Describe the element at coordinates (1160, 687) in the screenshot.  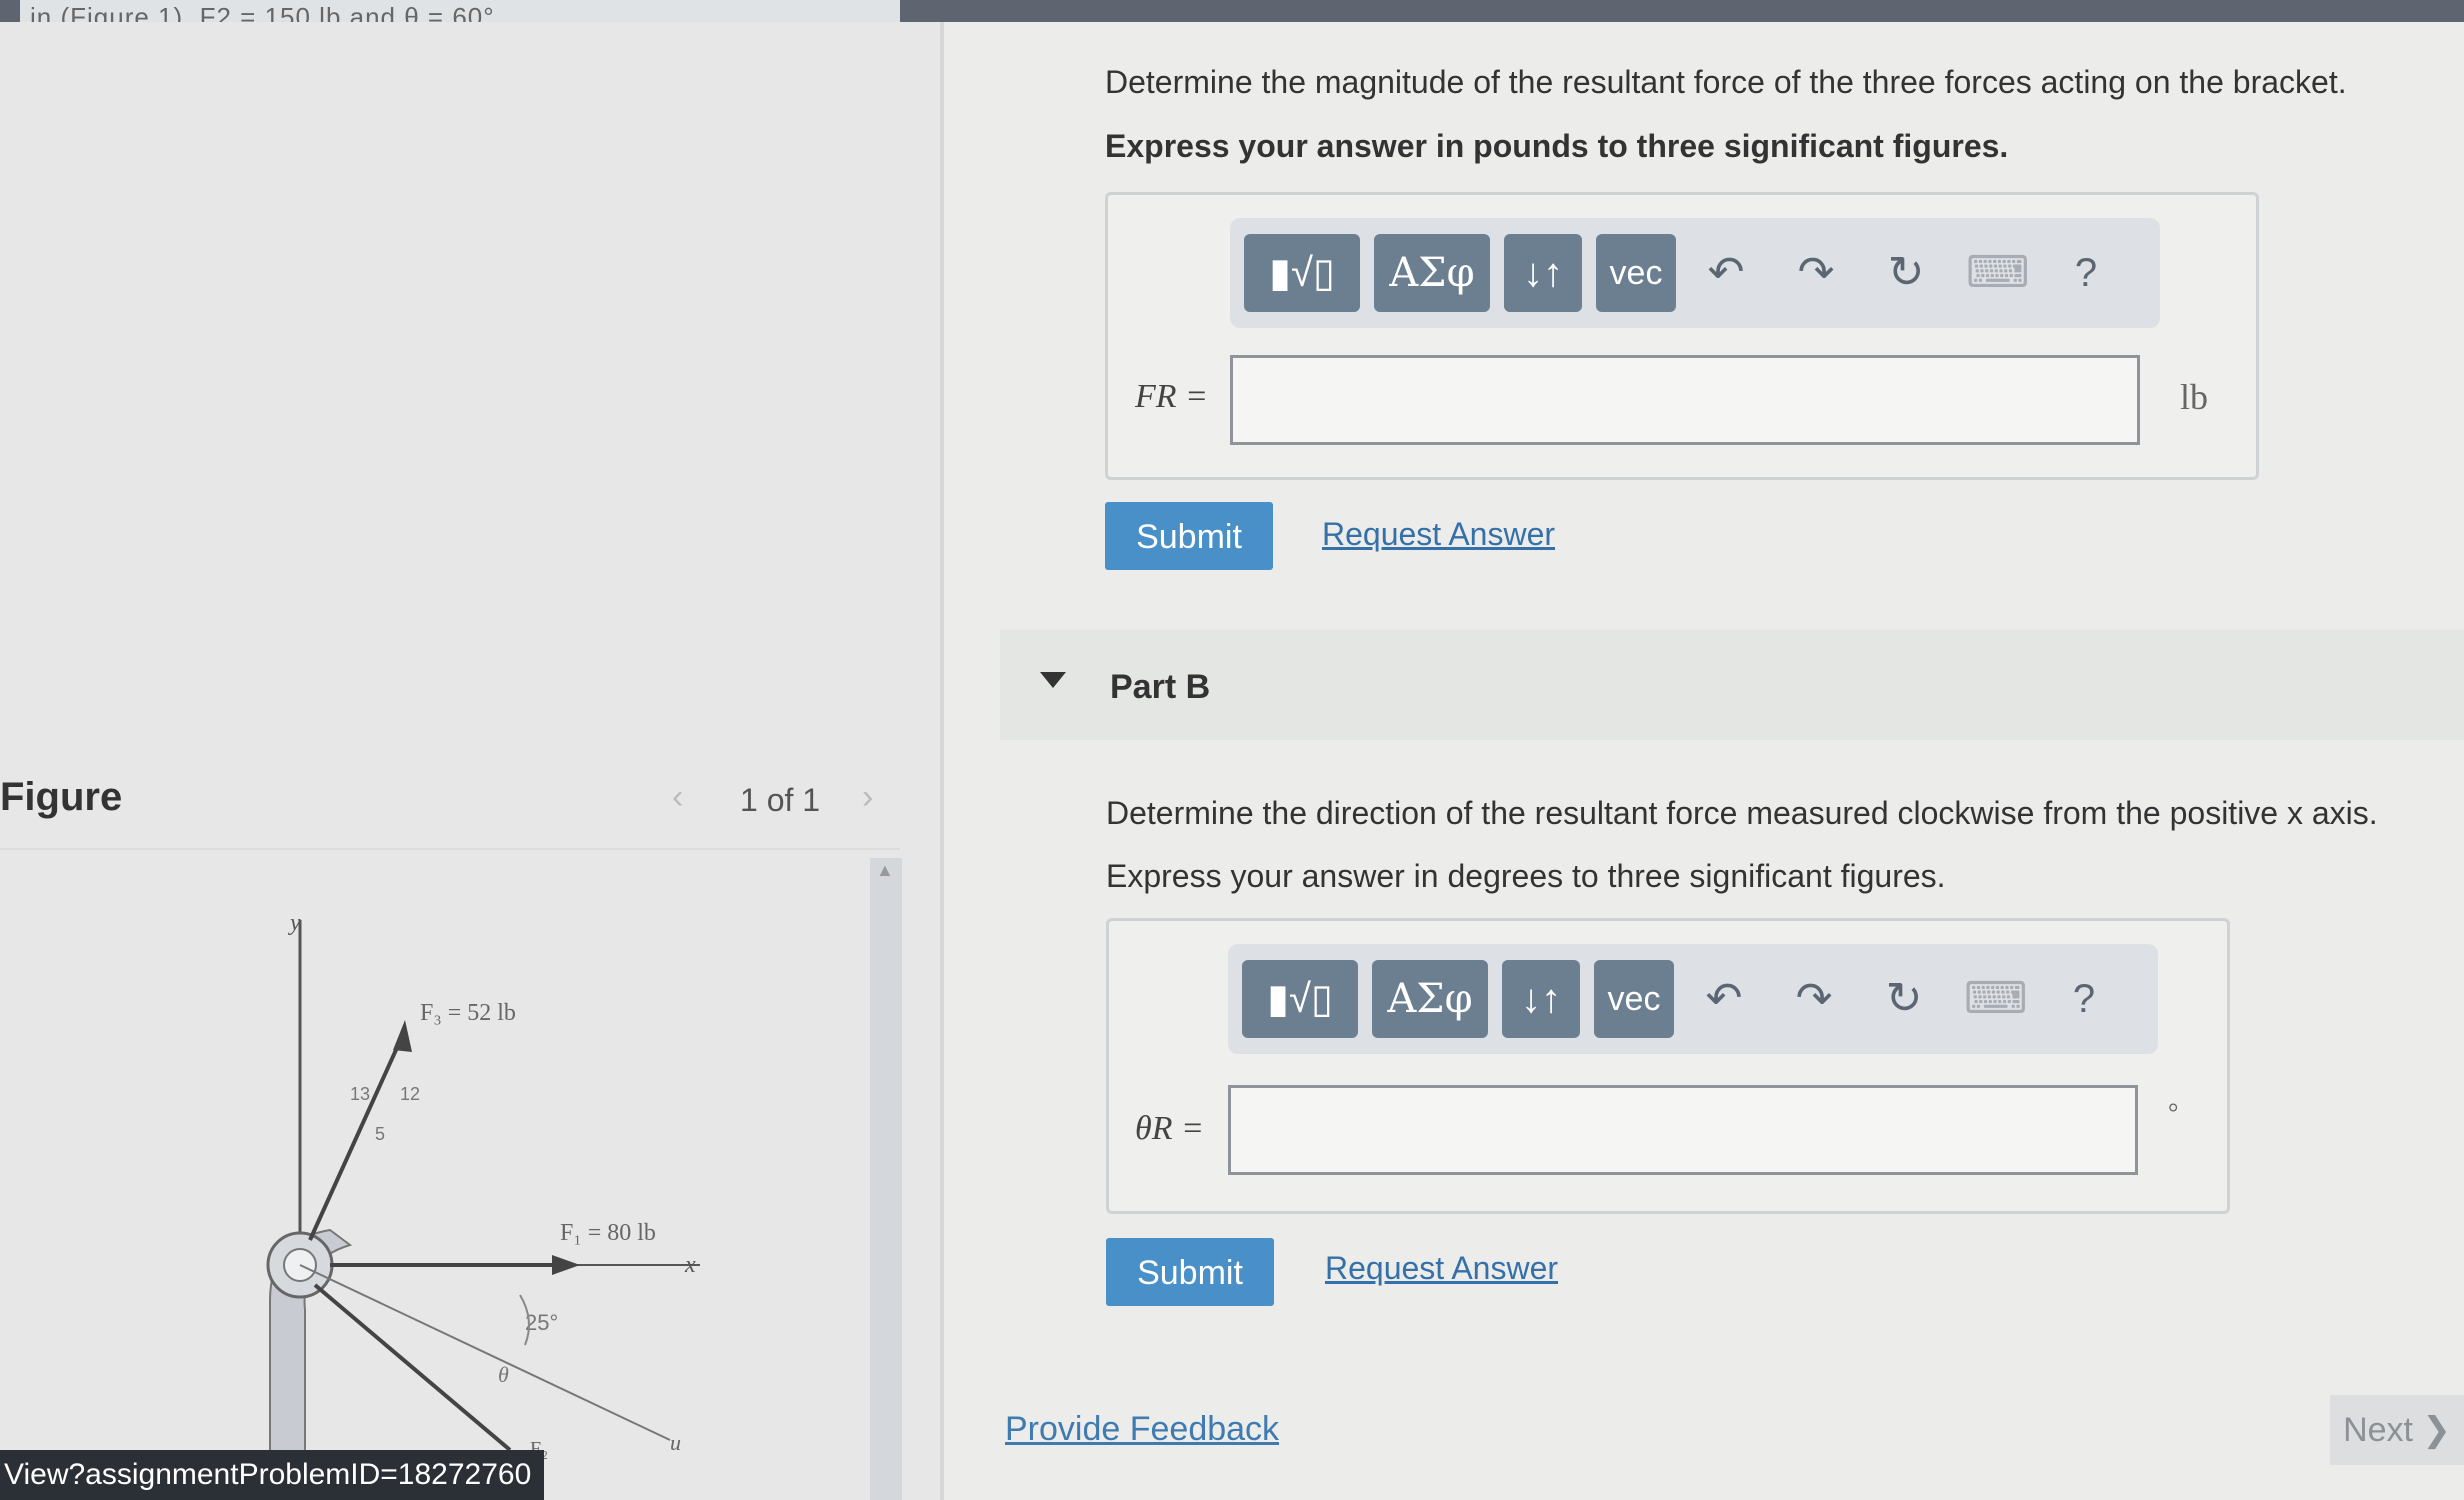
I see `part-b-title: Part B` at that location.